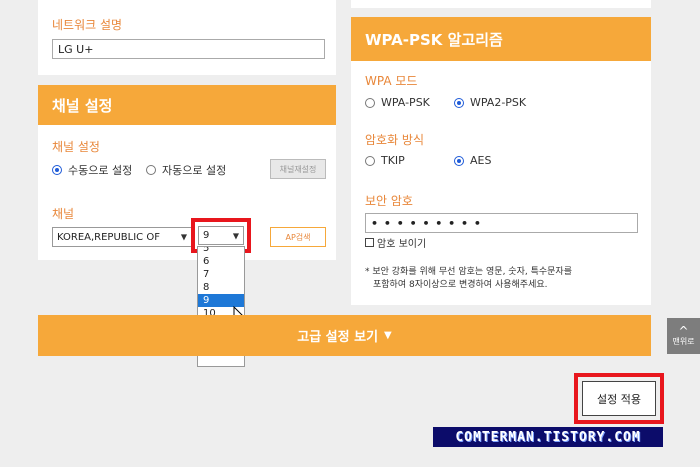 The height and width of the screenshot is (467, 700). Describe the element at coordinates (221, 261) in the screenshot. I see `channel-option: 6` at that location.